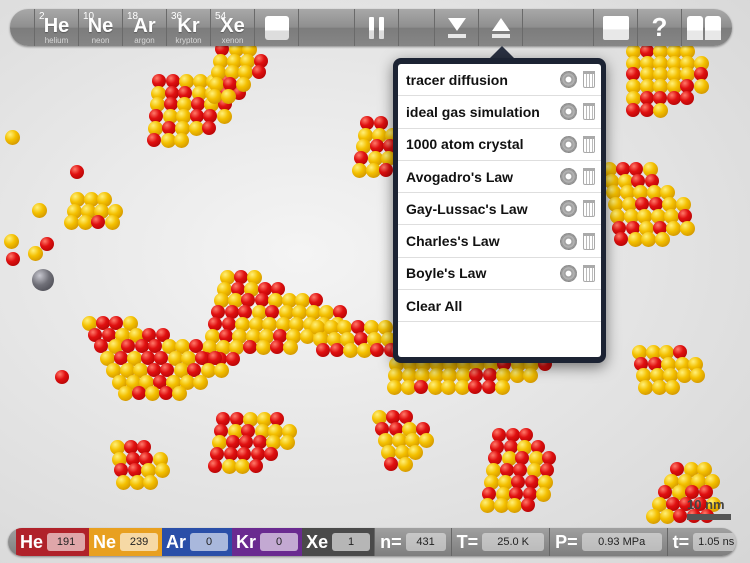 The image size is (750, 563). Describe the element at coordinates (456, 27) in the screenshot. I see `save-button` at that location.